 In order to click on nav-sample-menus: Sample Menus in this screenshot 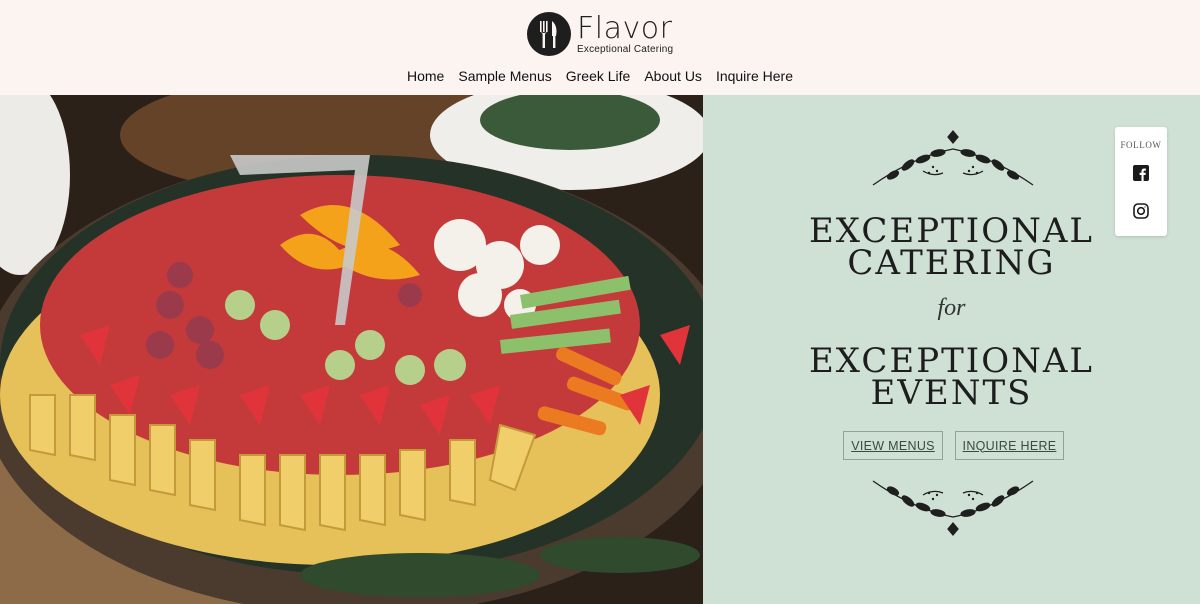, I will do `click(504, 76)`.